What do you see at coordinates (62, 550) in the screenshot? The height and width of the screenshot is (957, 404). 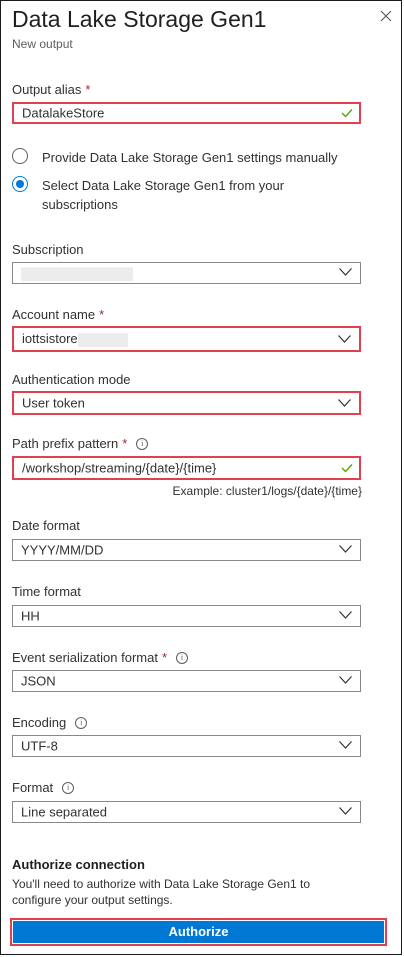 I see `date-format-value: YYYY/MM/DD` at bounding box center [62, 550].